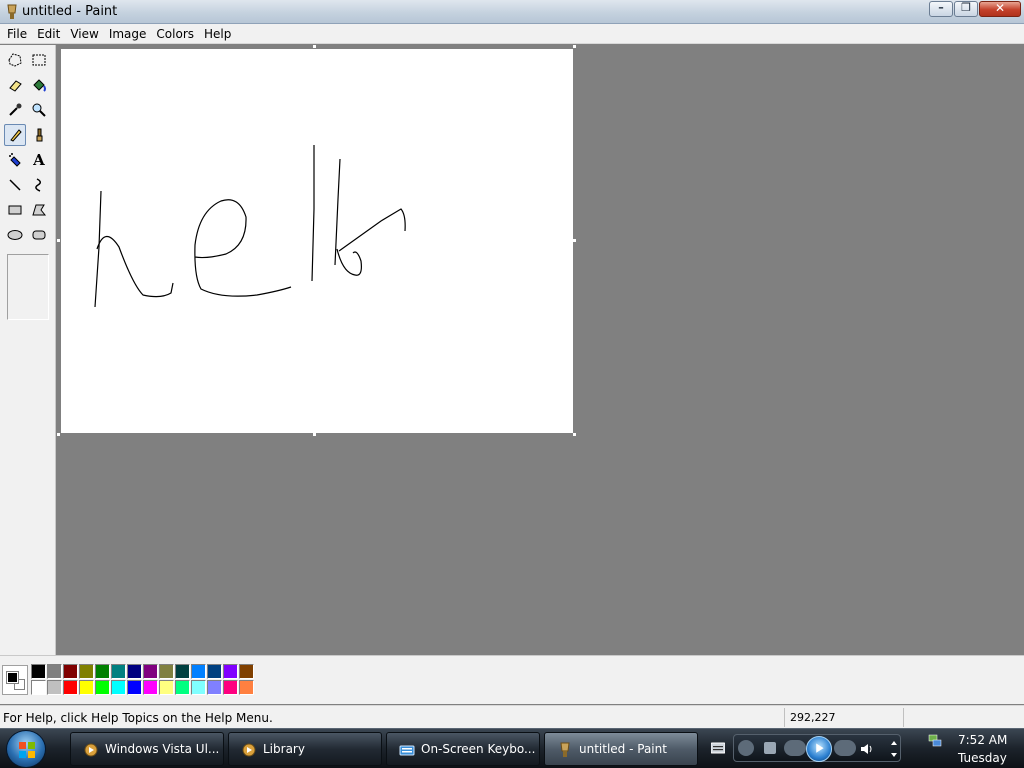 The height and width of the screenshot is (768, 1024). I want to click on rectangle-tool, so click(15, 210).